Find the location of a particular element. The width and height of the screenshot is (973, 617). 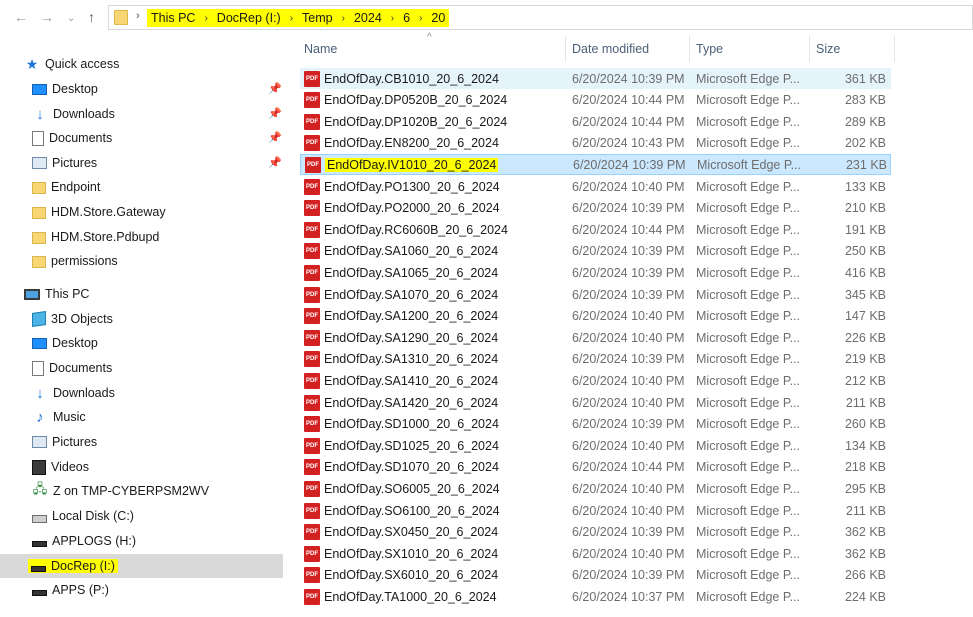

sidebar-item-videos: Videos is located at coordinates (60, 467).